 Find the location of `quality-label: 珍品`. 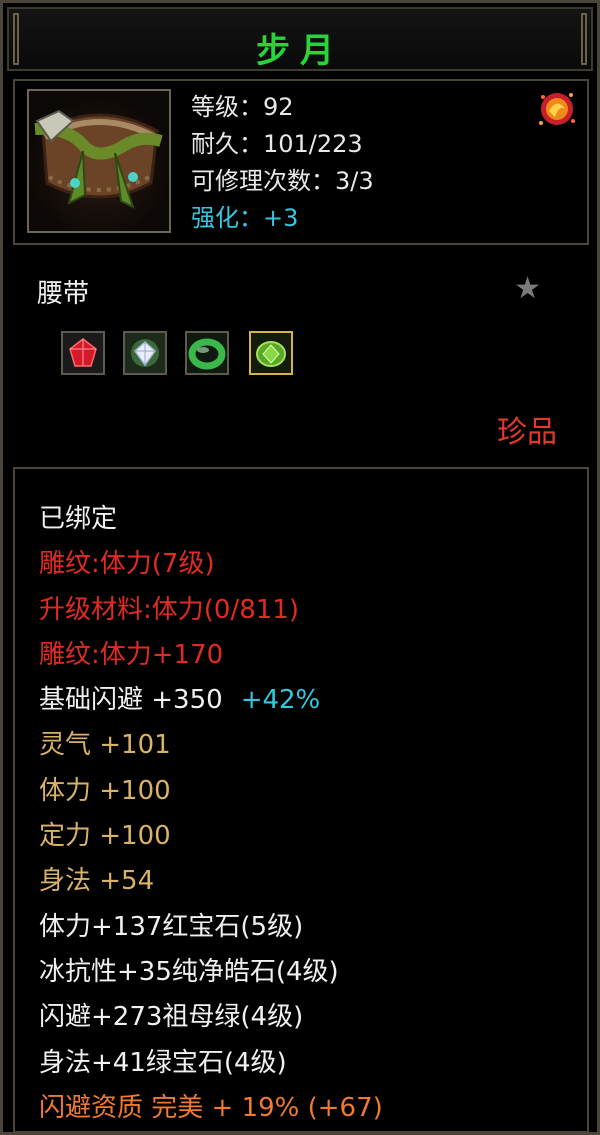

quality-label: 珍品 is located at coordinates (527, 432).